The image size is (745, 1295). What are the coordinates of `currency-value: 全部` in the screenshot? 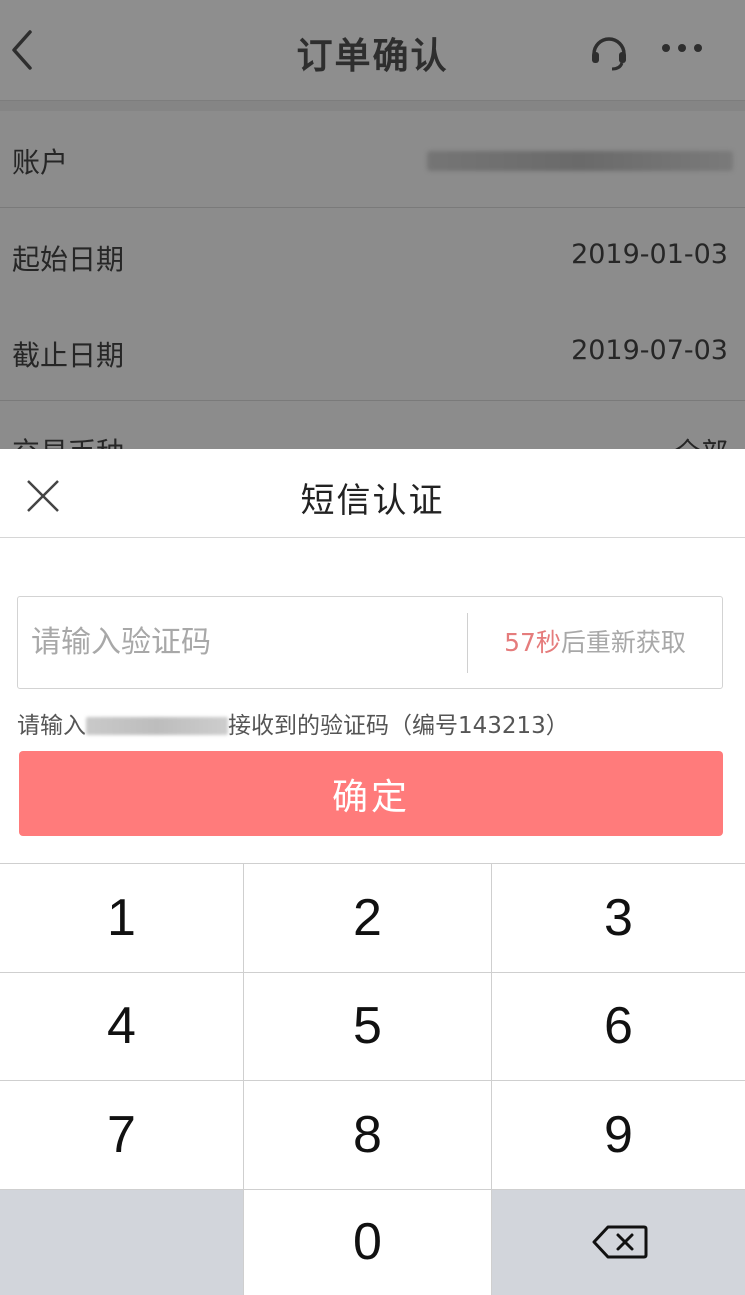 It's located at (701, 440).